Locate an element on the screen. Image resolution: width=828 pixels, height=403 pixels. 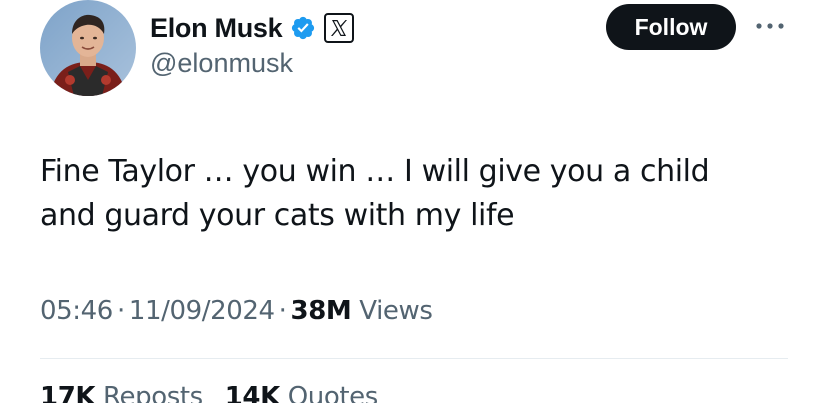
avatar-image is located at coordinates (88, 48).